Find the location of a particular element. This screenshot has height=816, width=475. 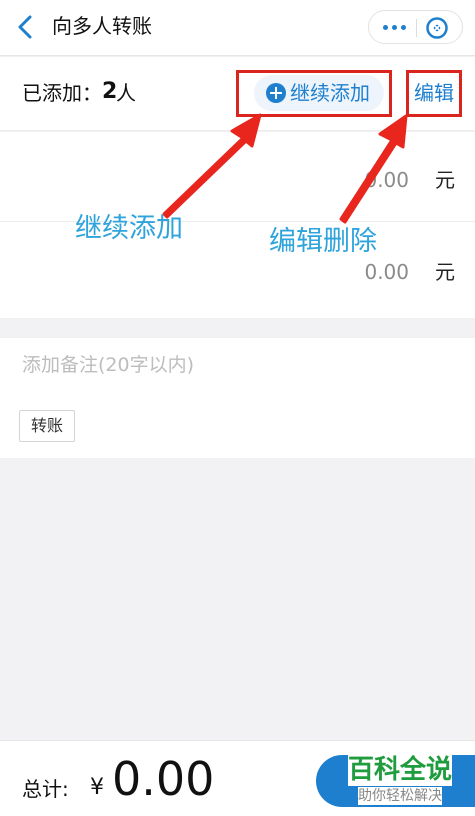

capsule-divider is located at coordinates (416, 28).